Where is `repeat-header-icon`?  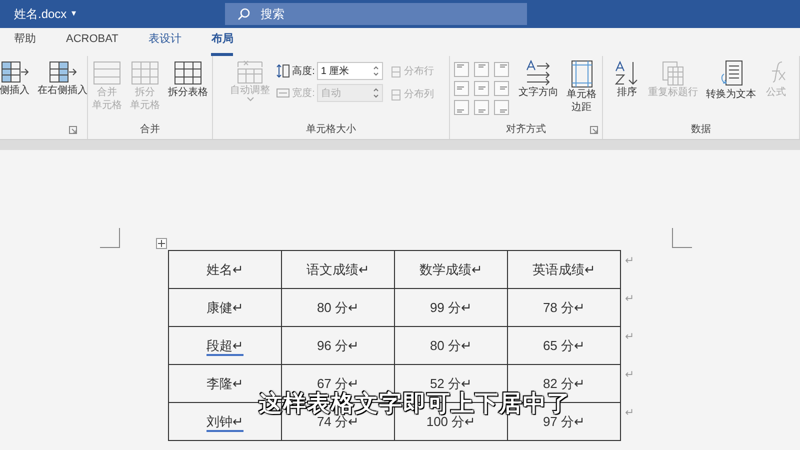 repeat-header-icon is located at coordinates (673, 73).